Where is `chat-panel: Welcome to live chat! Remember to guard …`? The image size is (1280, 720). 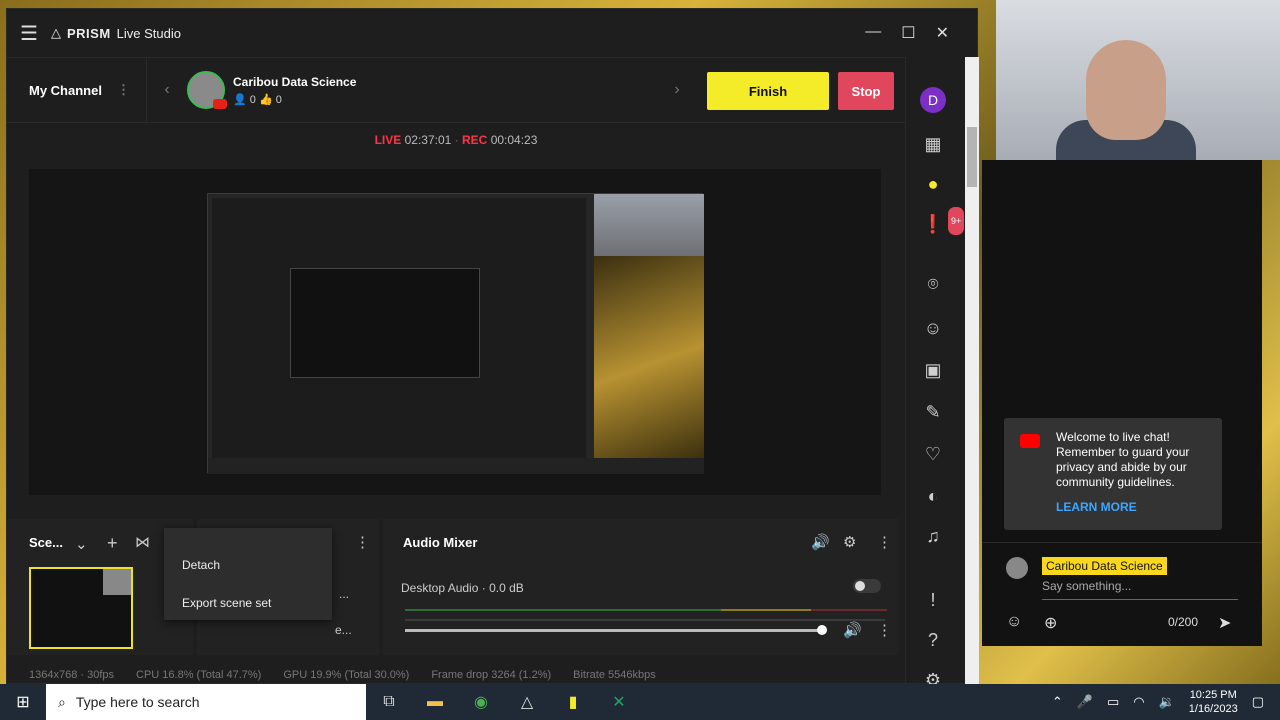 chat-panel: Welcome to live chat! Remember to guard … is located at coordinates (1122, 403).